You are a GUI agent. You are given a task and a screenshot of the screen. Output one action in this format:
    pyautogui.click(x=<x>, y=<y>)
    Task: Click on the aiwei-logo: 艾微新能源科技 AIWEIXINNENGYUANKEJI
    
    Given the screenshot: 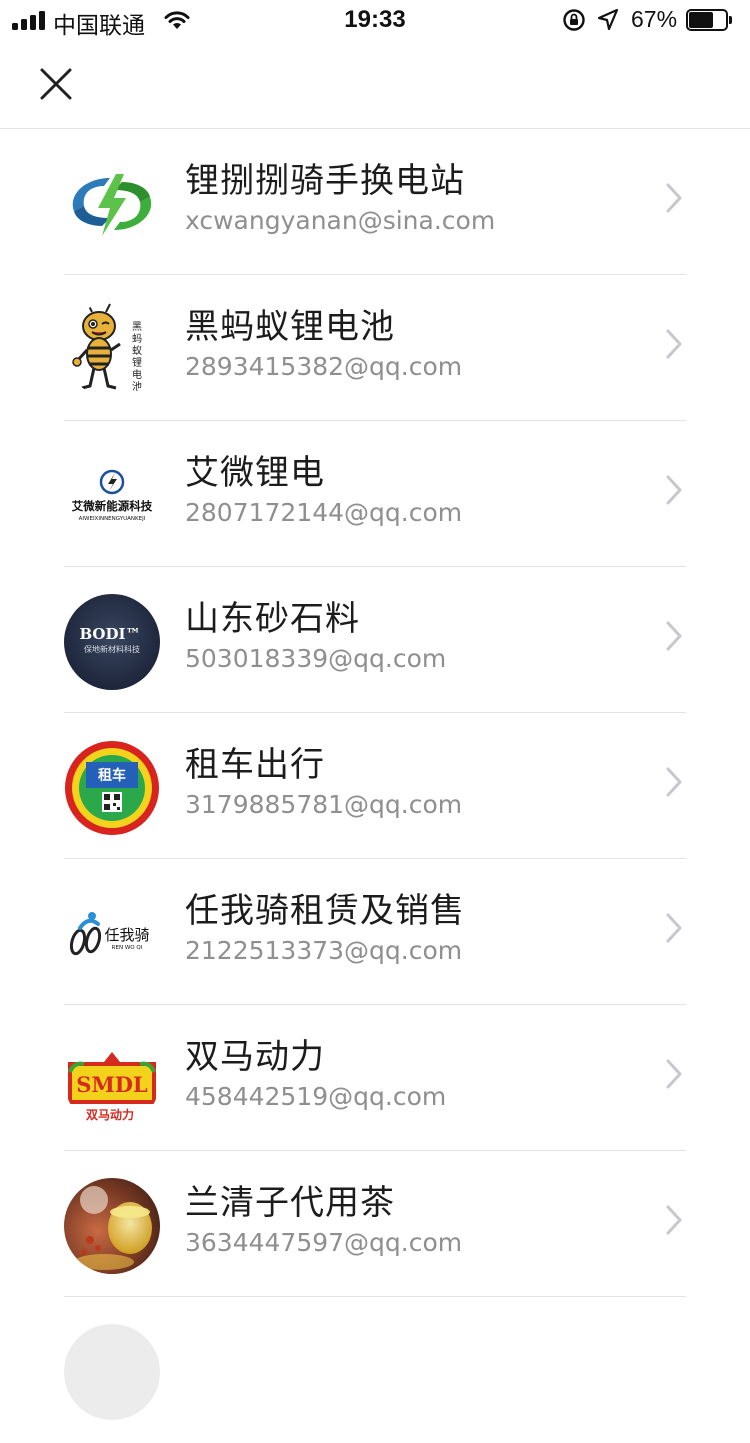 What is the action you would take?
    pyautogui.click(x=112, y=496)
    